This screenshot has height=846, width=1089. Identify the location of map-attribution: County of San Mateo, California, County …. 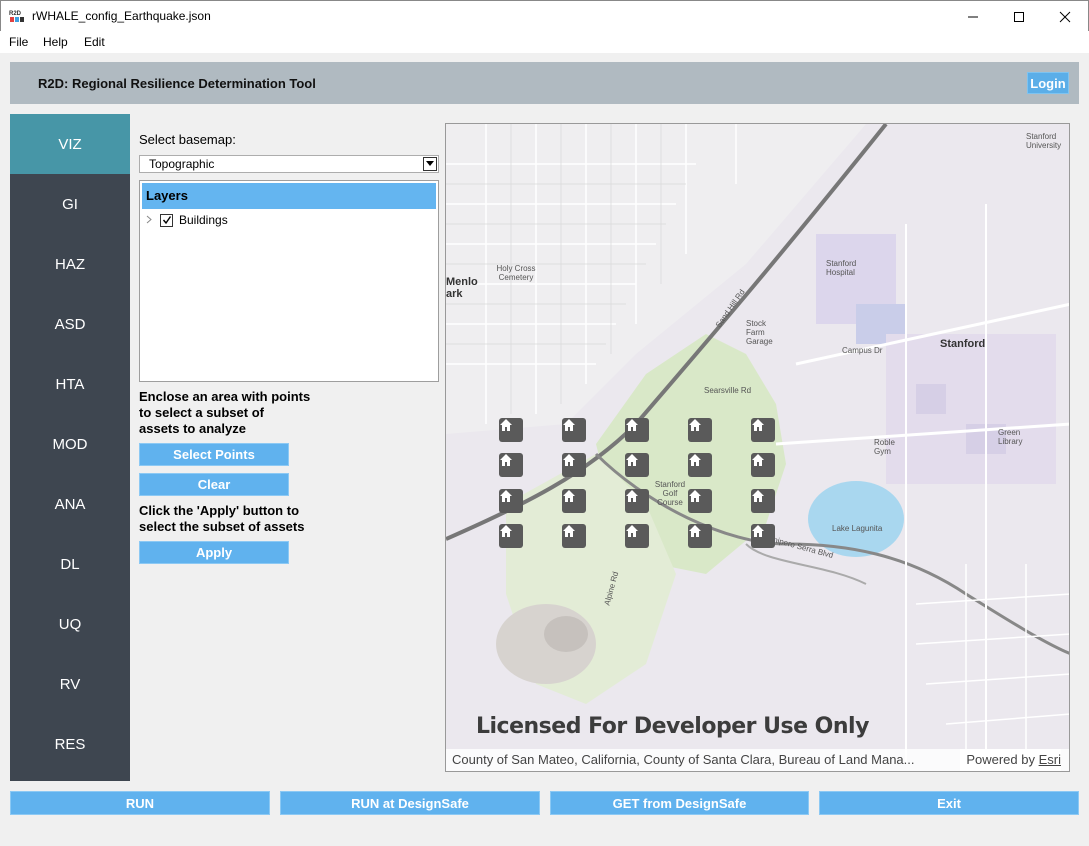
(757, 760).